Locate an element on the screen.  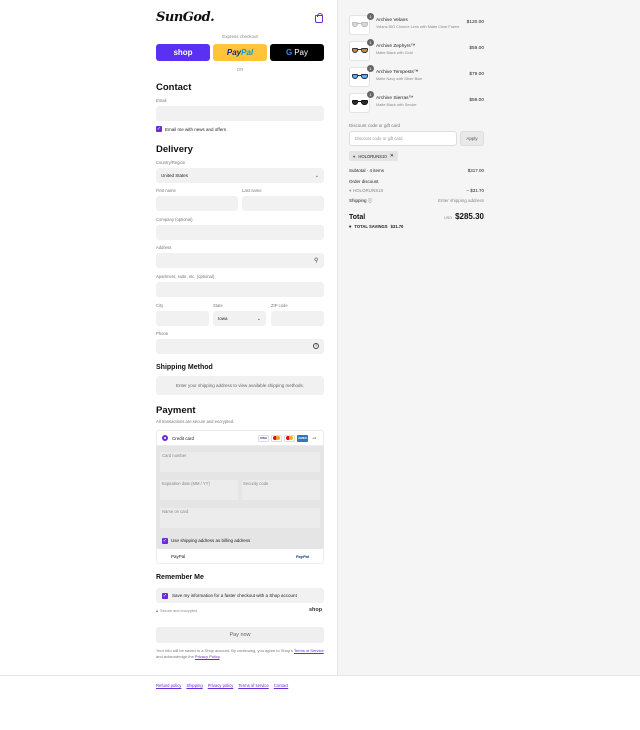
item-price: $79.00 is located at coordinates (476, 74).